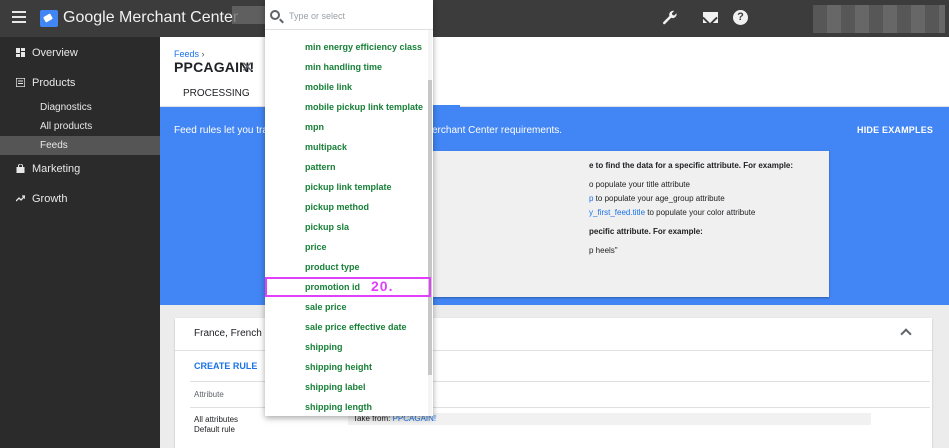  I want to click on sidebar-item-feeds: Feeds, so click(80, 145).